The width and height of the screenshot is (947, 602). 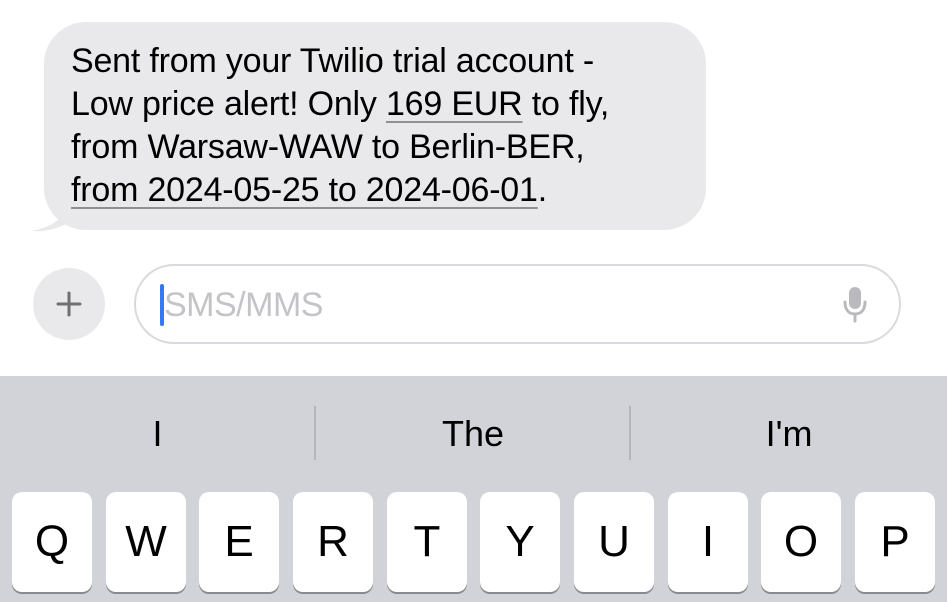 I want to click on message-text-segment: to fly,, so click(x=566, y=104).